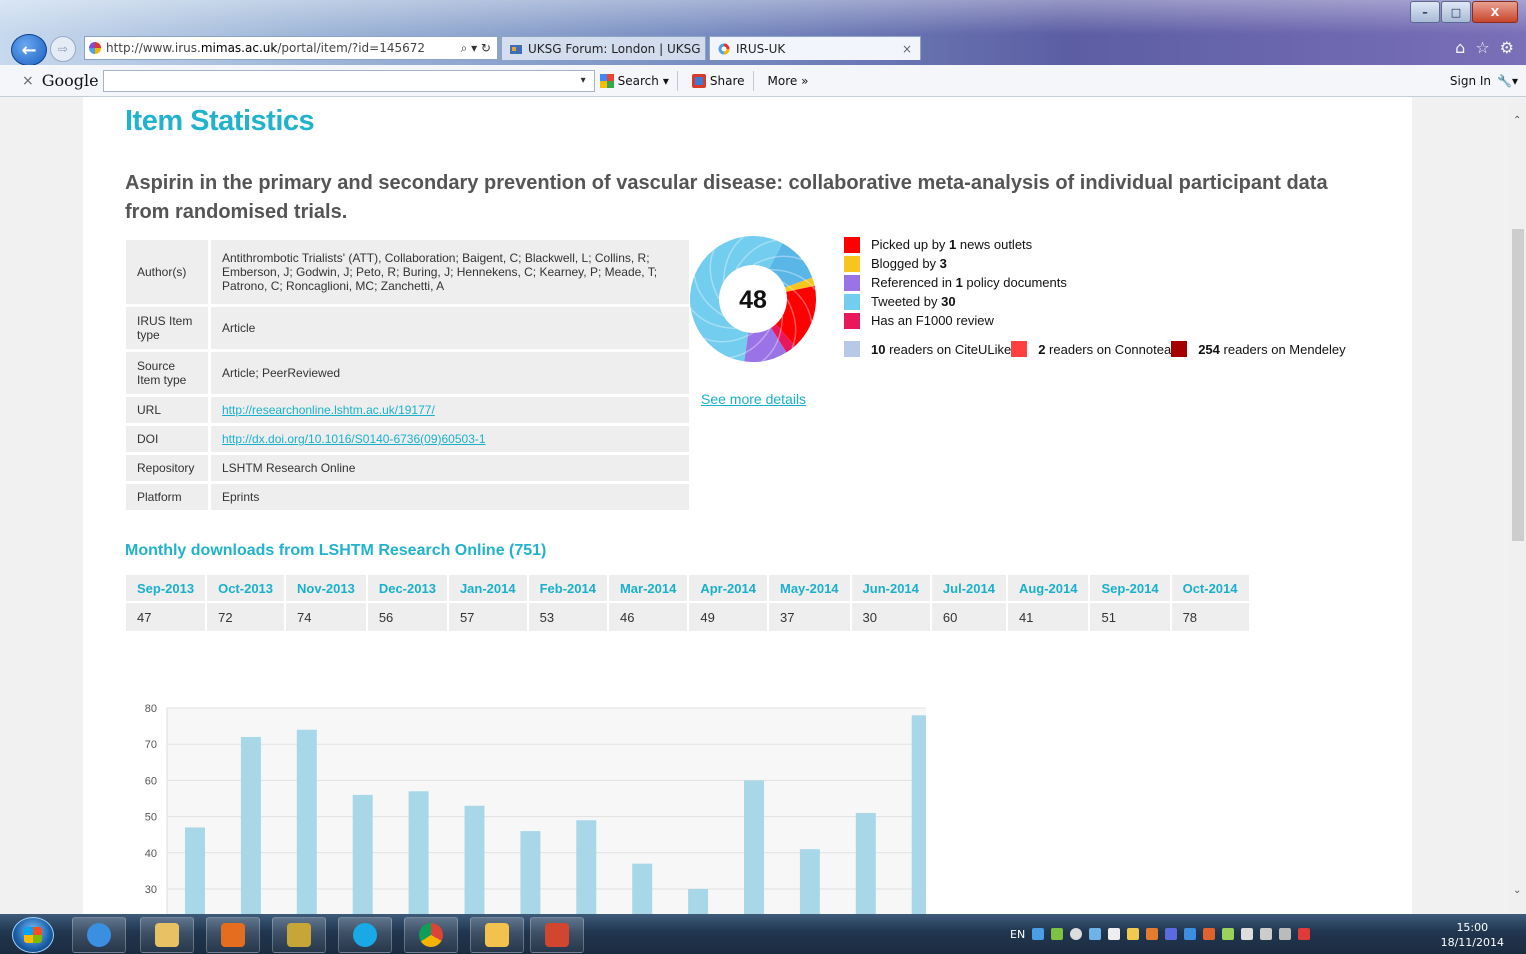 The width and height of the screenshot is (1526, 954). I want to click on month-header: Oct-2014, so click(1211, 589).